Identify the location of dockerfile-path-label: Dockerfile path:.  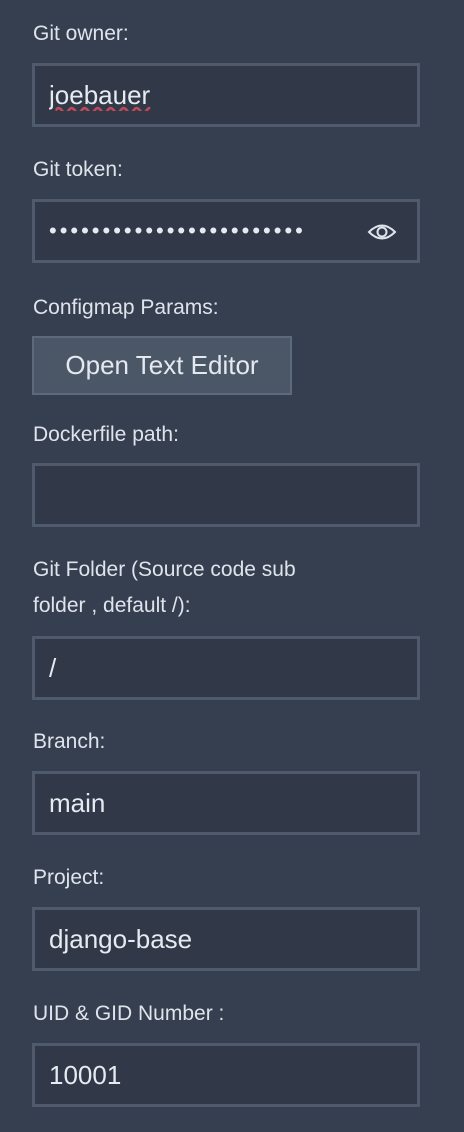
(106, 434).